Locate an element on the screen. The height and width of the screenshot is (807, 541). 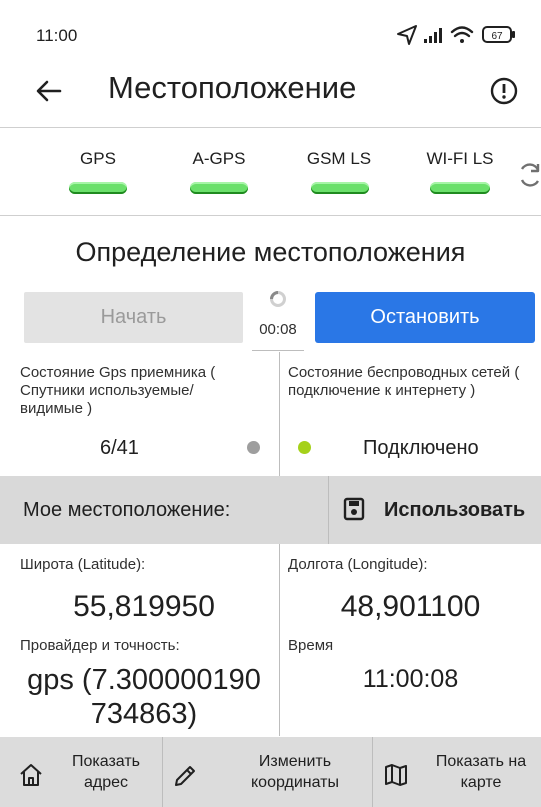
status-icons: 67 is located at coordinates (458, 35).